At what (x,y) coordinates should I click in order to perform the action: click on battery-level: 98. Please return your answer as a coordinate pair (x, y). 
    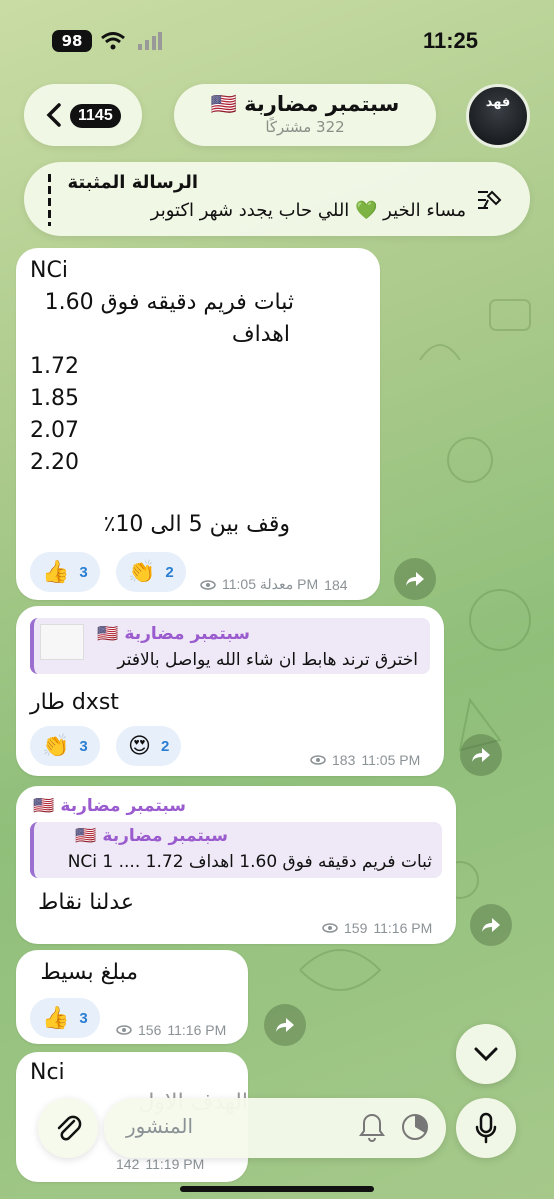
    Looking at the image, I should click on (72, 41).